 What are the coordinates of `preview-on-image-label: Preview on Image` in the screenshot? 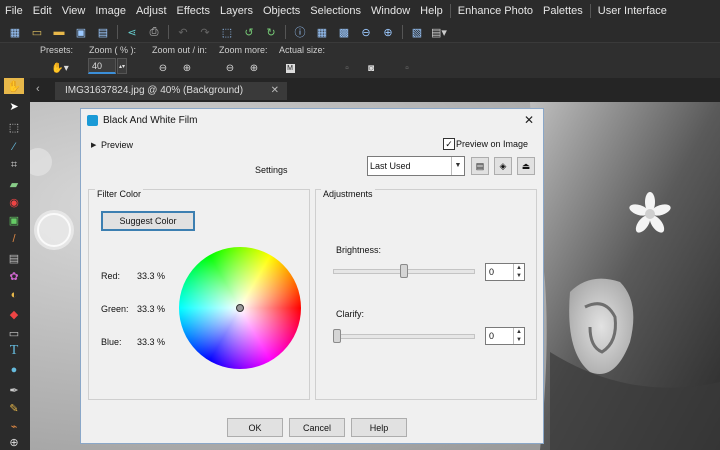 It's located at (492, 144).